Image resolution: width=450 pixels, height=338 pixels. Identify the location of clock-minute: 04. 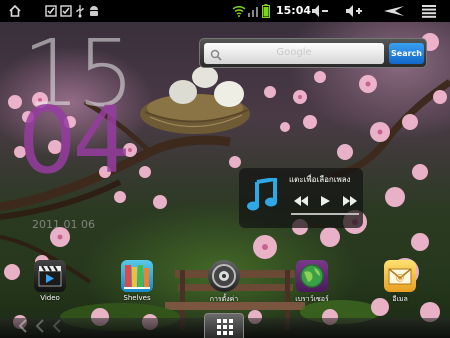
(74, 140).